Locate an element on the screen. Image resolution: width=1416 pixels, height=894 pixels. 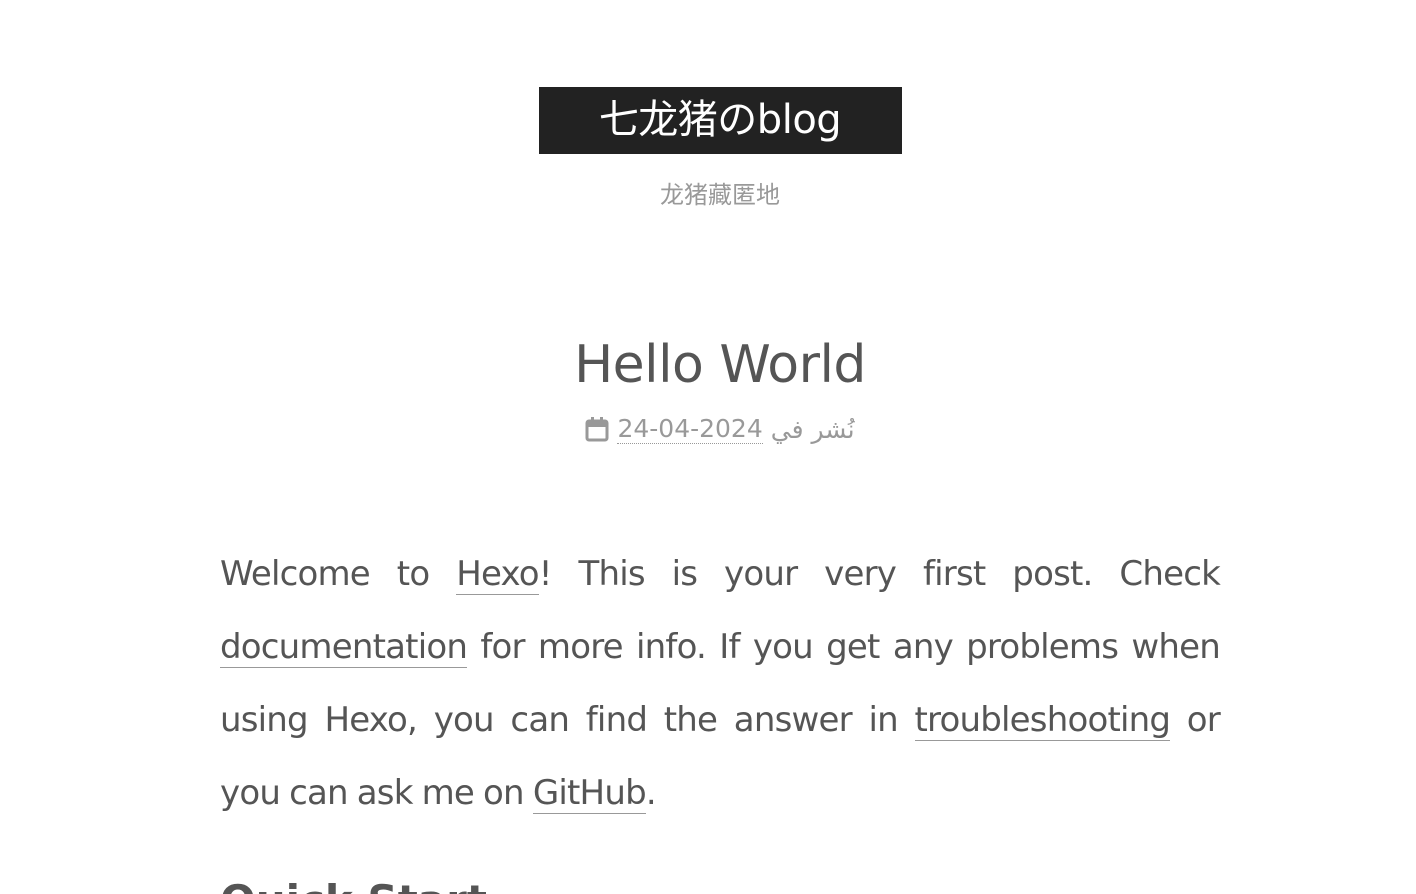
calendar-icon is located at coordinates (597, 429).